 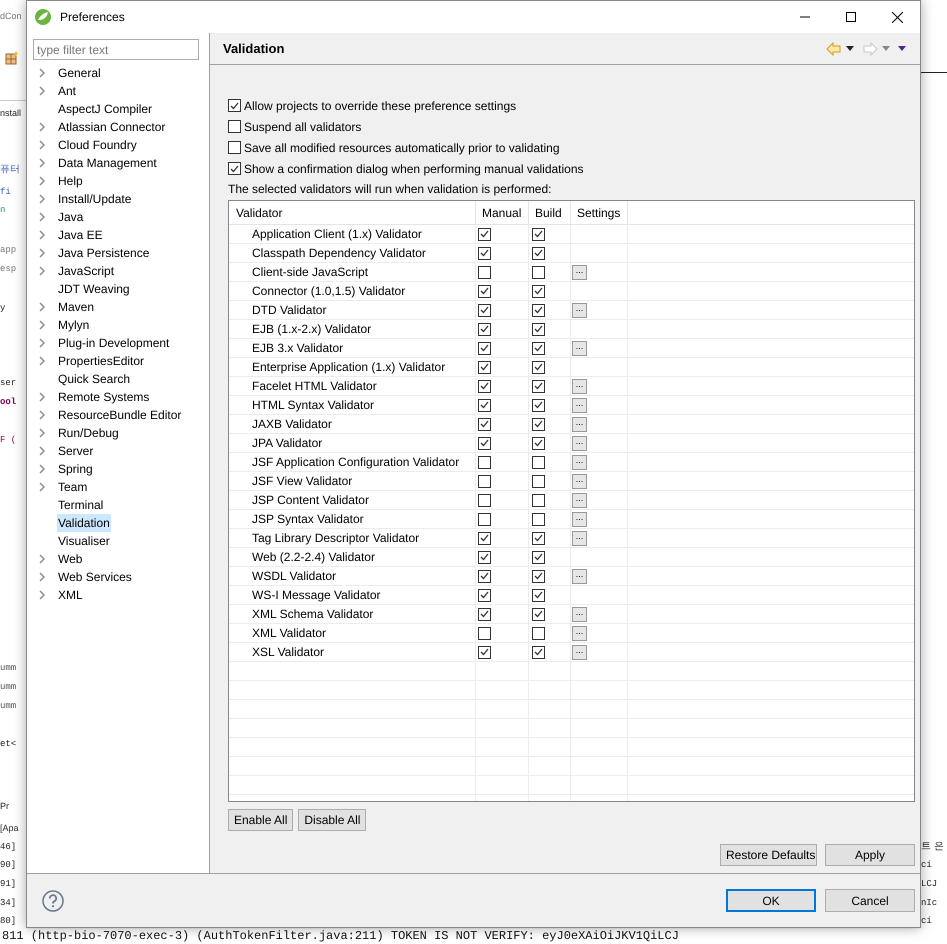 What do you see at coordinates (80, 505) in the screenshot?
I see `tree-item: Terminal` at bounding box center [80, 505].